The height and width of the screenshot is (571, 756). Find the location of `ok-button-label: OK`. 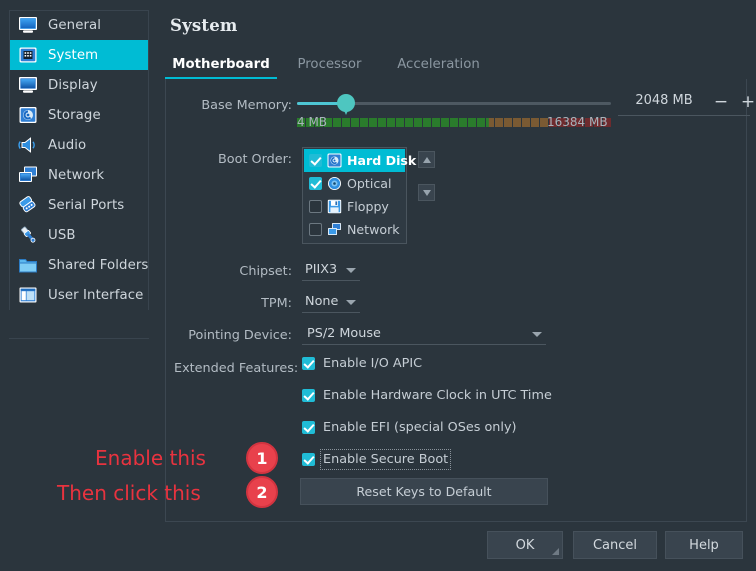

ok-button-label: OK is located at coordinates (525, 545).